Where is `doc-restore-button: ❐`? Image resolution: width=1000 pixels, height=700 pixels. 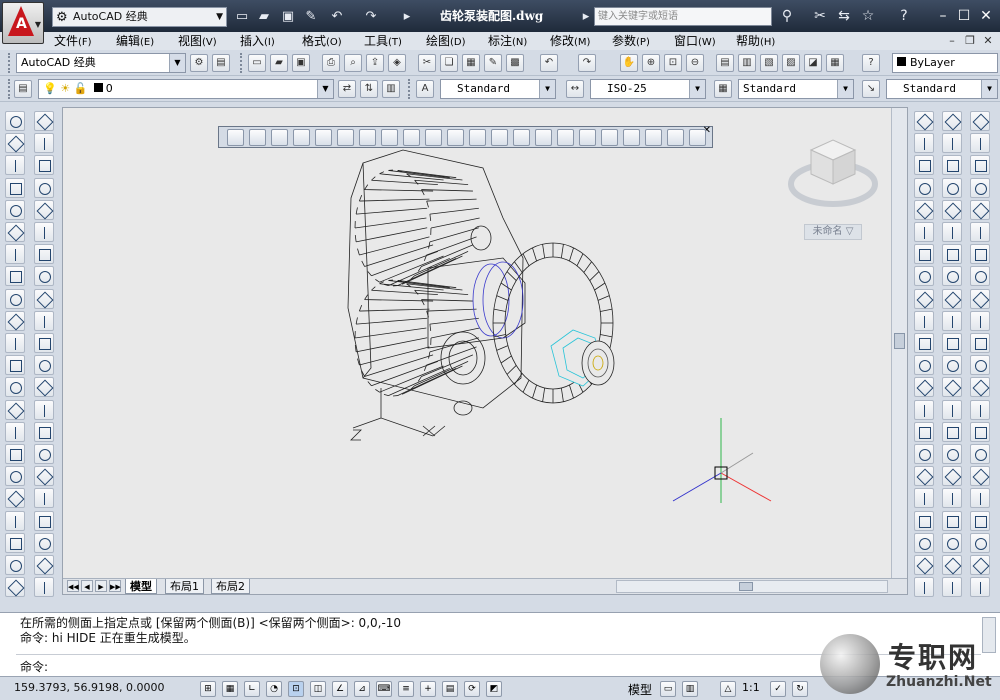
doc-restore-button: ❐ is located at coordinates (970, 41).